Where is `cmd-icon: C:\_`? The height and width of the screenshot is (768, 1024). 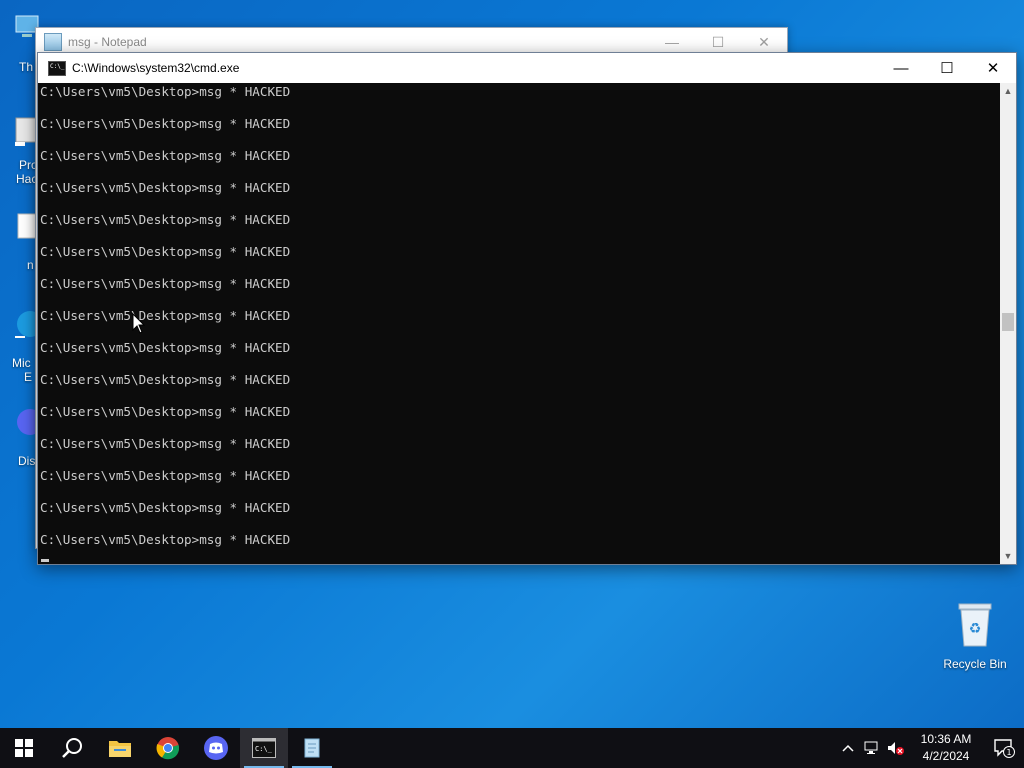 cmd-icon: C:\_ is located at coordinates (264, 748).